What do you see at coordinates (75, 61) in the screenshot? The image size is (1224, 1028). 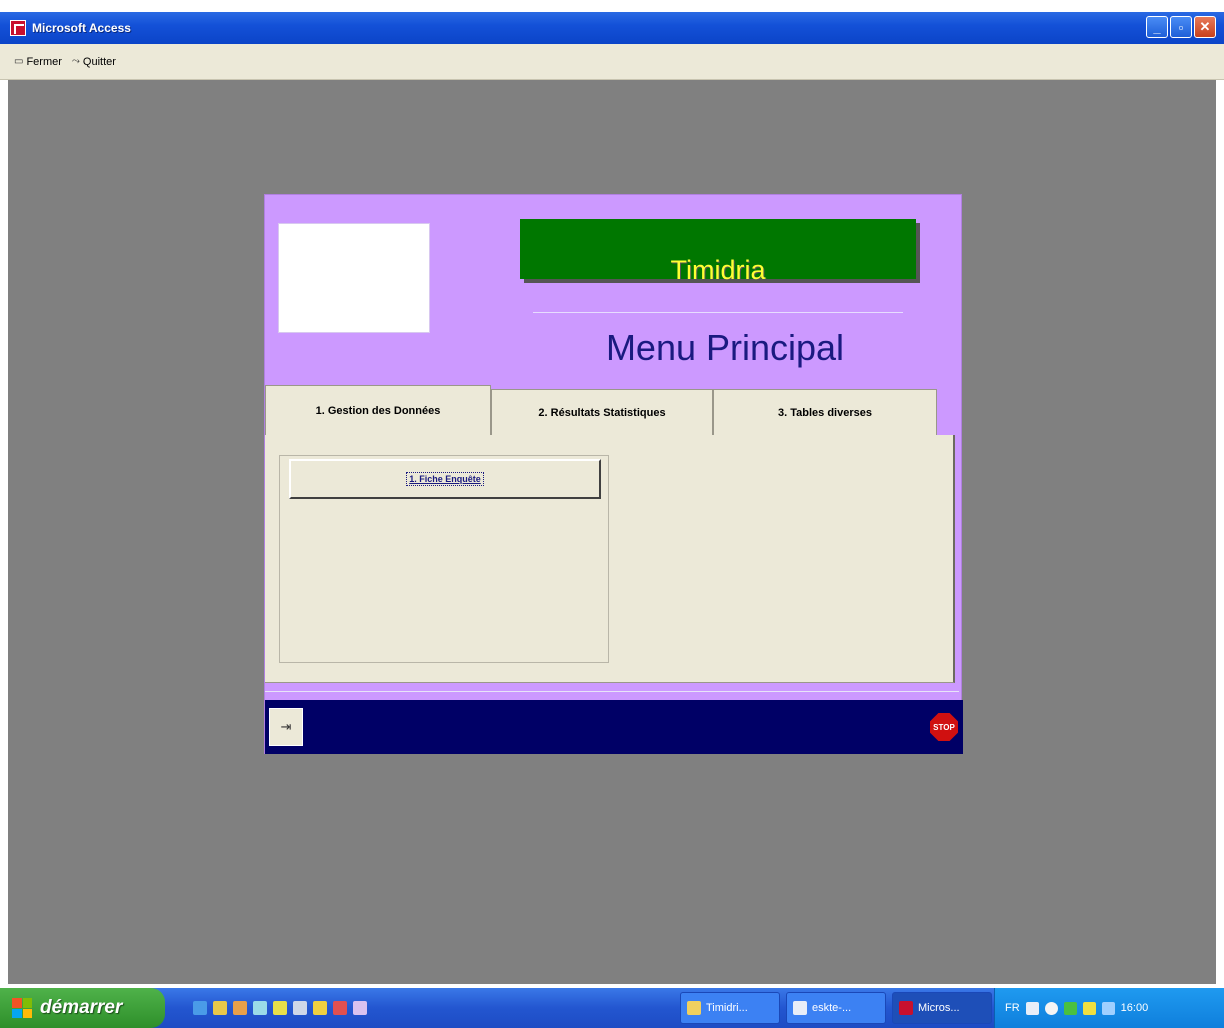 I see `exit-icon: ⤳` at bounding box center [75, 61].